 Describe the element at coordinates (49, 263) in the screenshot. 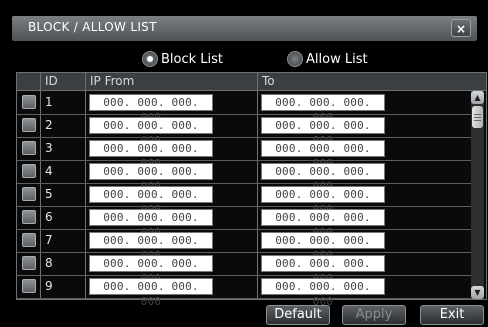

I see `row-id: 8` at that location.